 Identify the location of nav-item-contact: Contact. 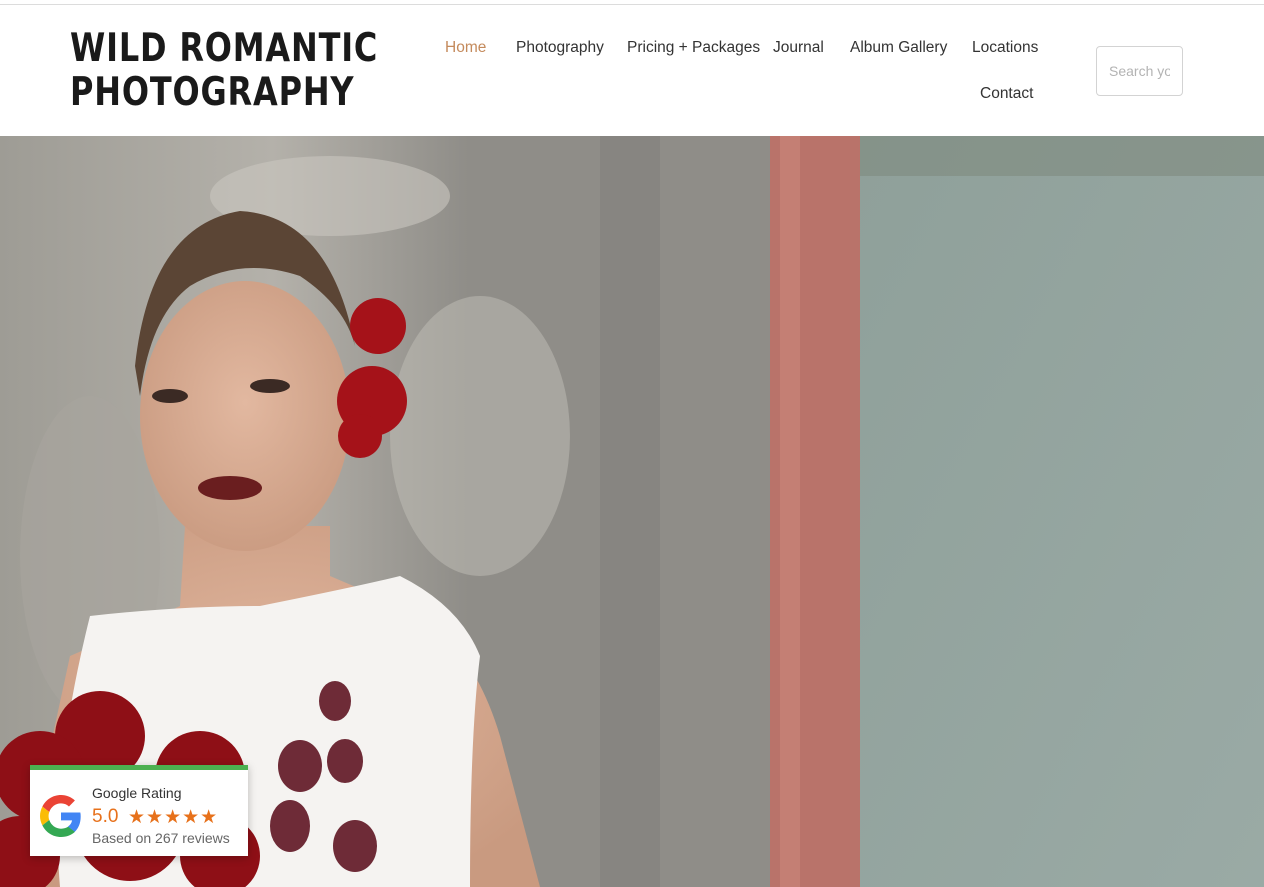
(1006, 94).